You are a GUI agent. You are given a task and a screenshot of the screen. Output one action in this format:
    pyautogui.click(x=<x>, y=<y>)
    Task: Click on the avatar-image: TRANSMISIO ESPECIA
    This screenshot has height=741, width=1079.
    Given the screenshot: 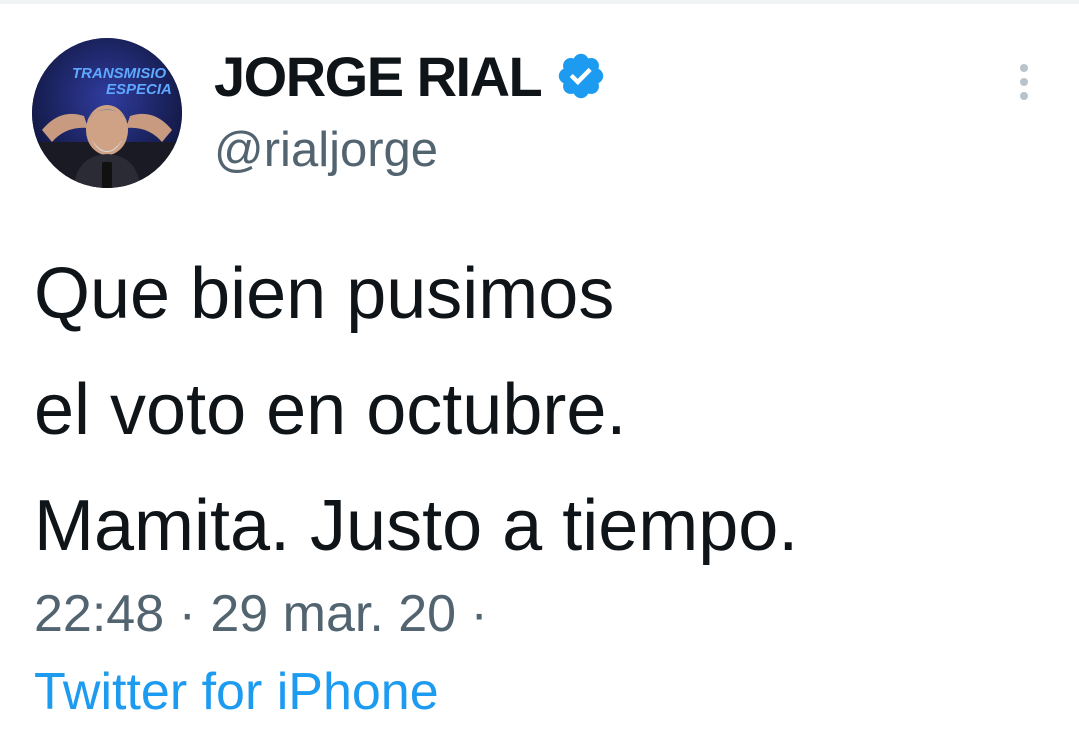 What is the action you would take?
    pyautogui.click(x=107, y=113)
    